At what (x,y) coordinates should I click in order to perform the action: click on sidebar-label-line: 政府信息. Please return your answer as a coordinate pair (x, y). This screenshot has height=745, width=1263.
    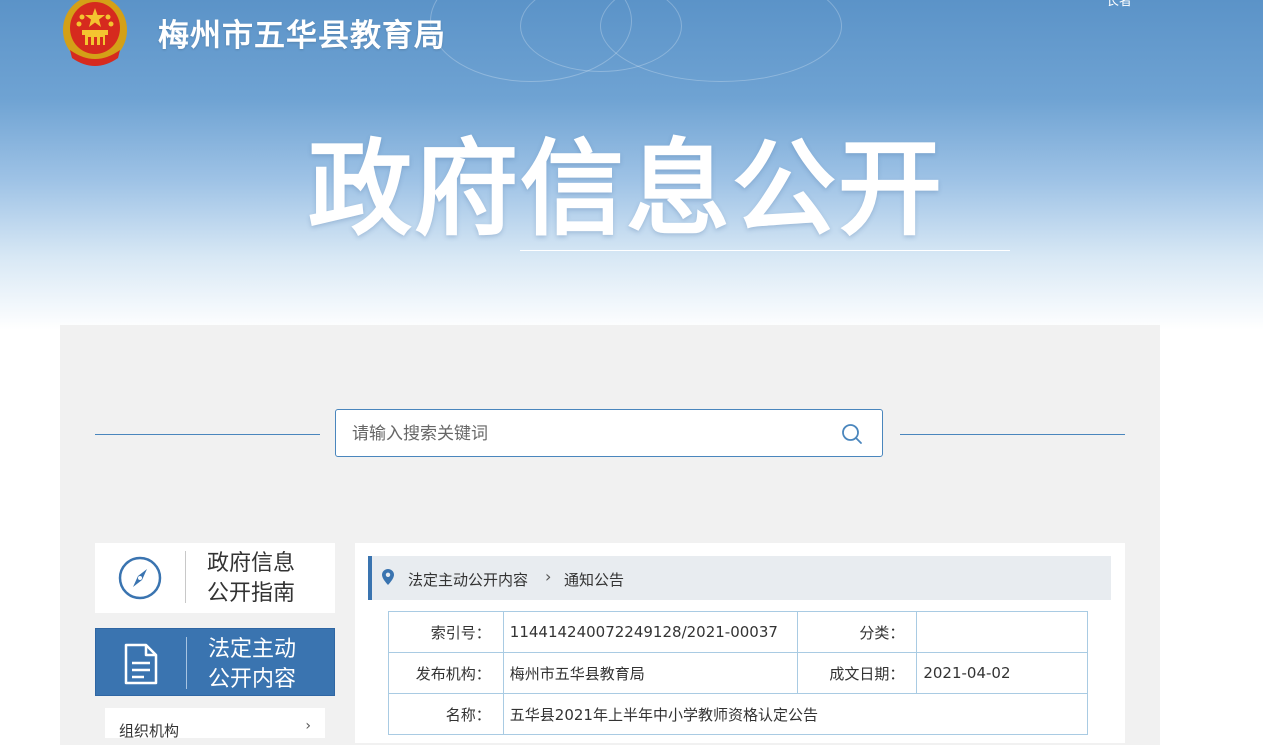
    Looking at the image, I should click on (251, 563).